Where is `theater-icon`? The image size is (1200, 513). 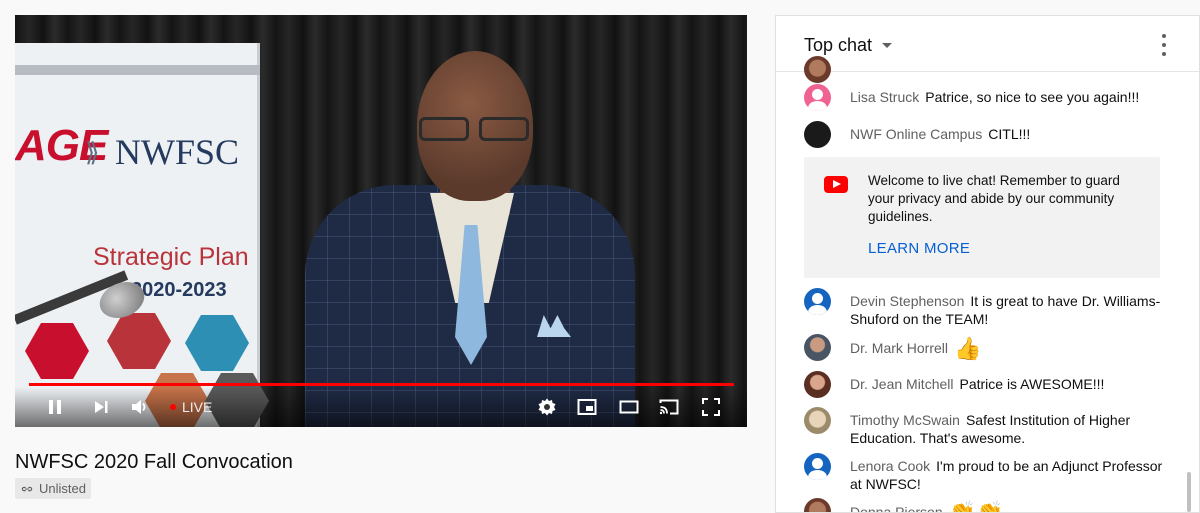 theater-icon is located at coordinates (629, 407).